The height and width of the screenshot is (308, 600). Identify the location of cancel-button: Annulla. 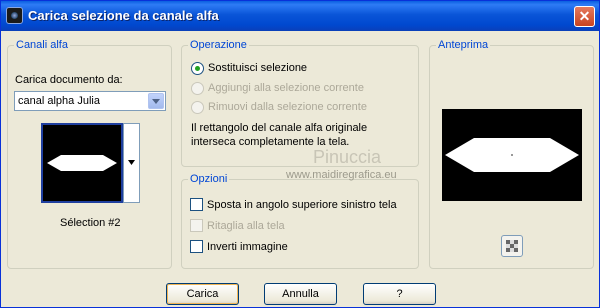
(300, 294).